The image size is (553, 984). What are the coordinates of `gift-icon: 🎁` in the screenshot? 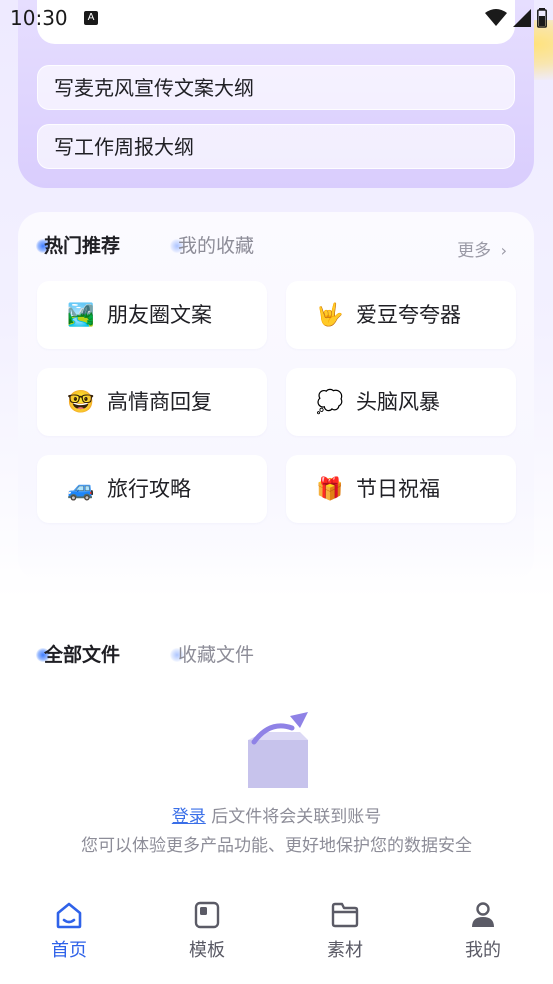 It's located at (330, 489).